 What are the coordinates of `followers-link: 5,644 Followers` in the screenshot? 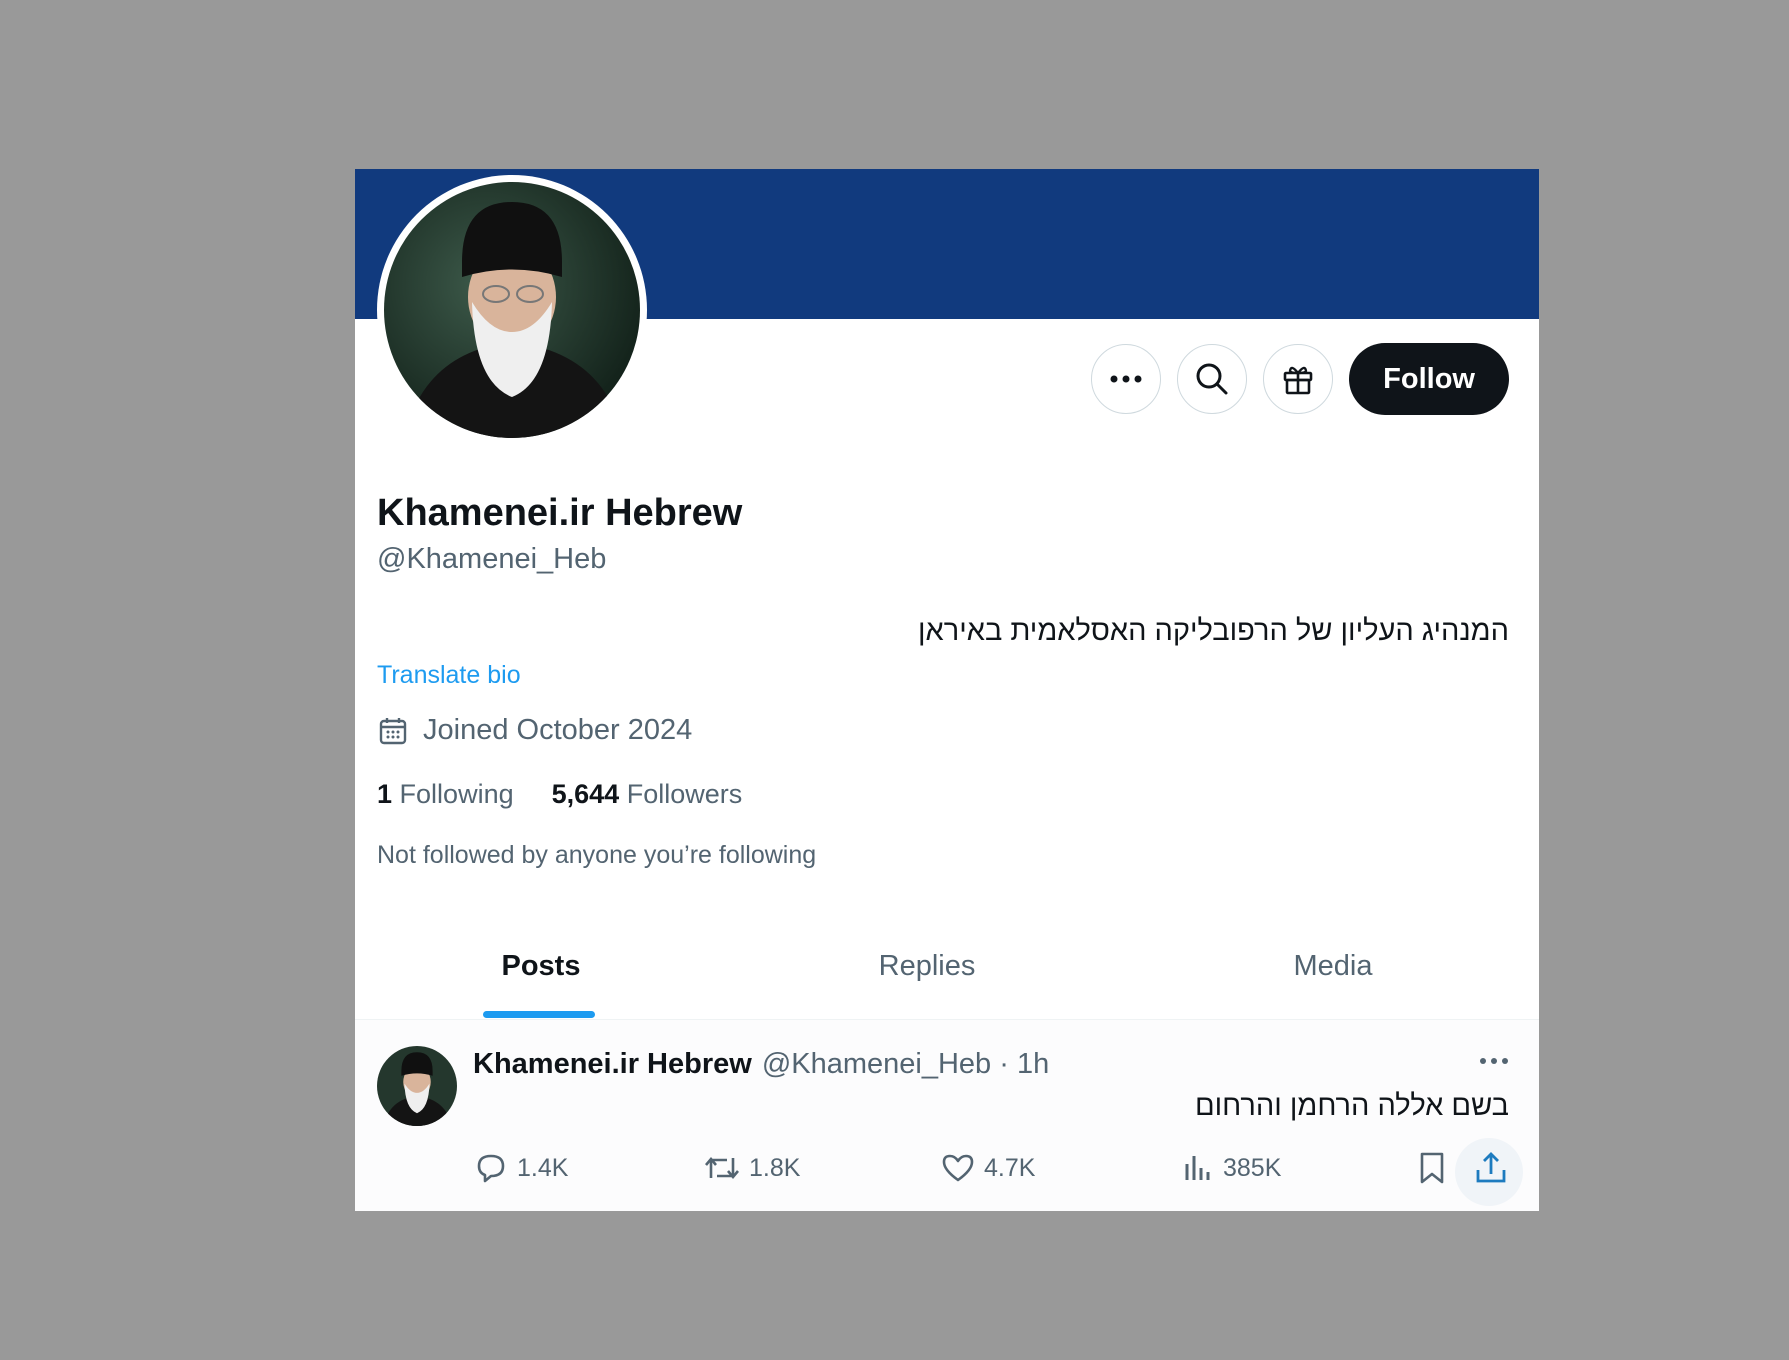 It's located at (647, 794).